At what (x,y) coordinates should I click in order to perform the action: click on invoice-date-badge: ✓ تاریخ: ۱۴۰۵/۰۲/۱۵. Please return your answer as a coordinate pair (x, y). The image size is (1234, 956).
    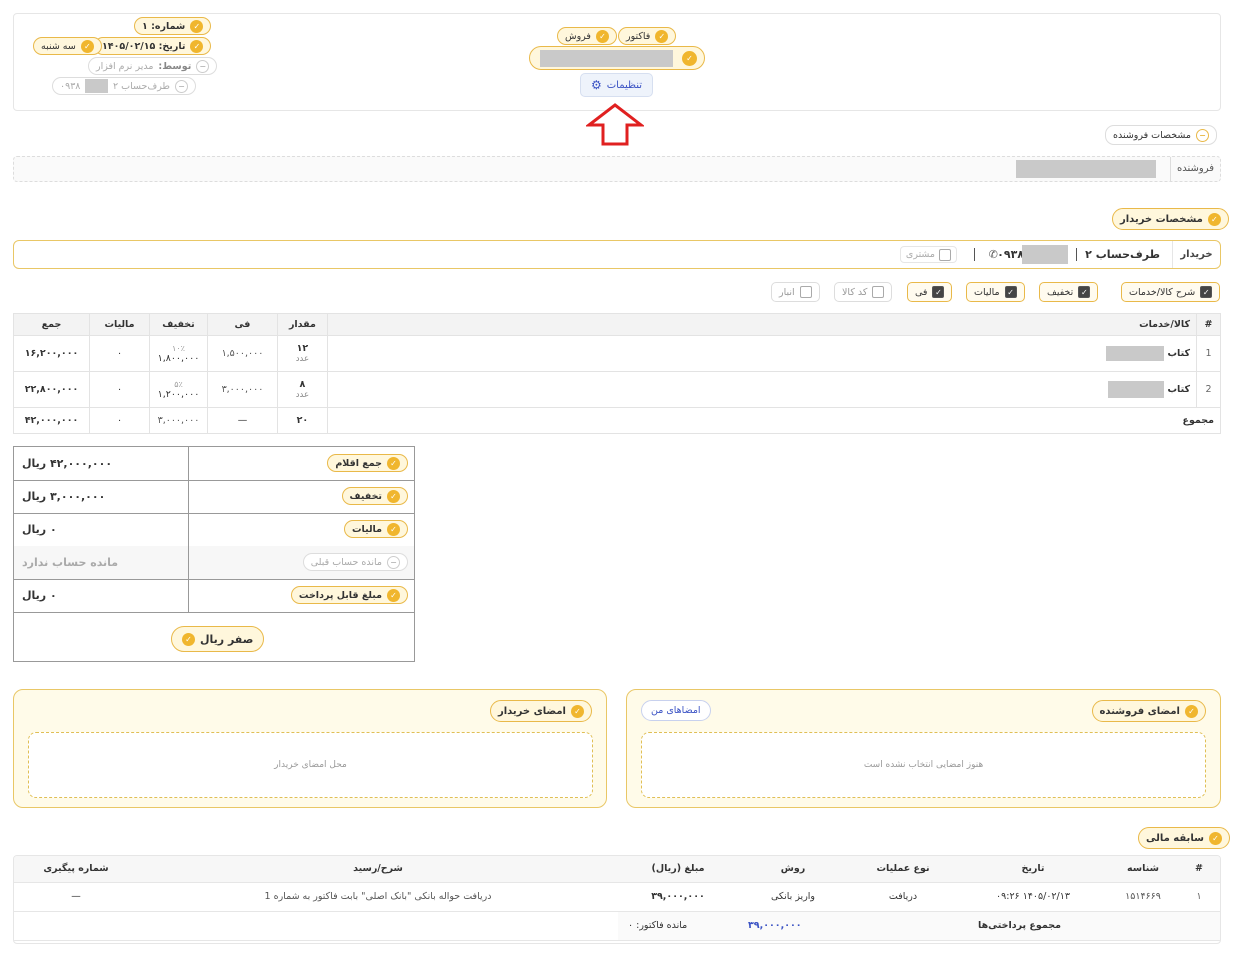
    Looking at the image, I should click on (153, 46).